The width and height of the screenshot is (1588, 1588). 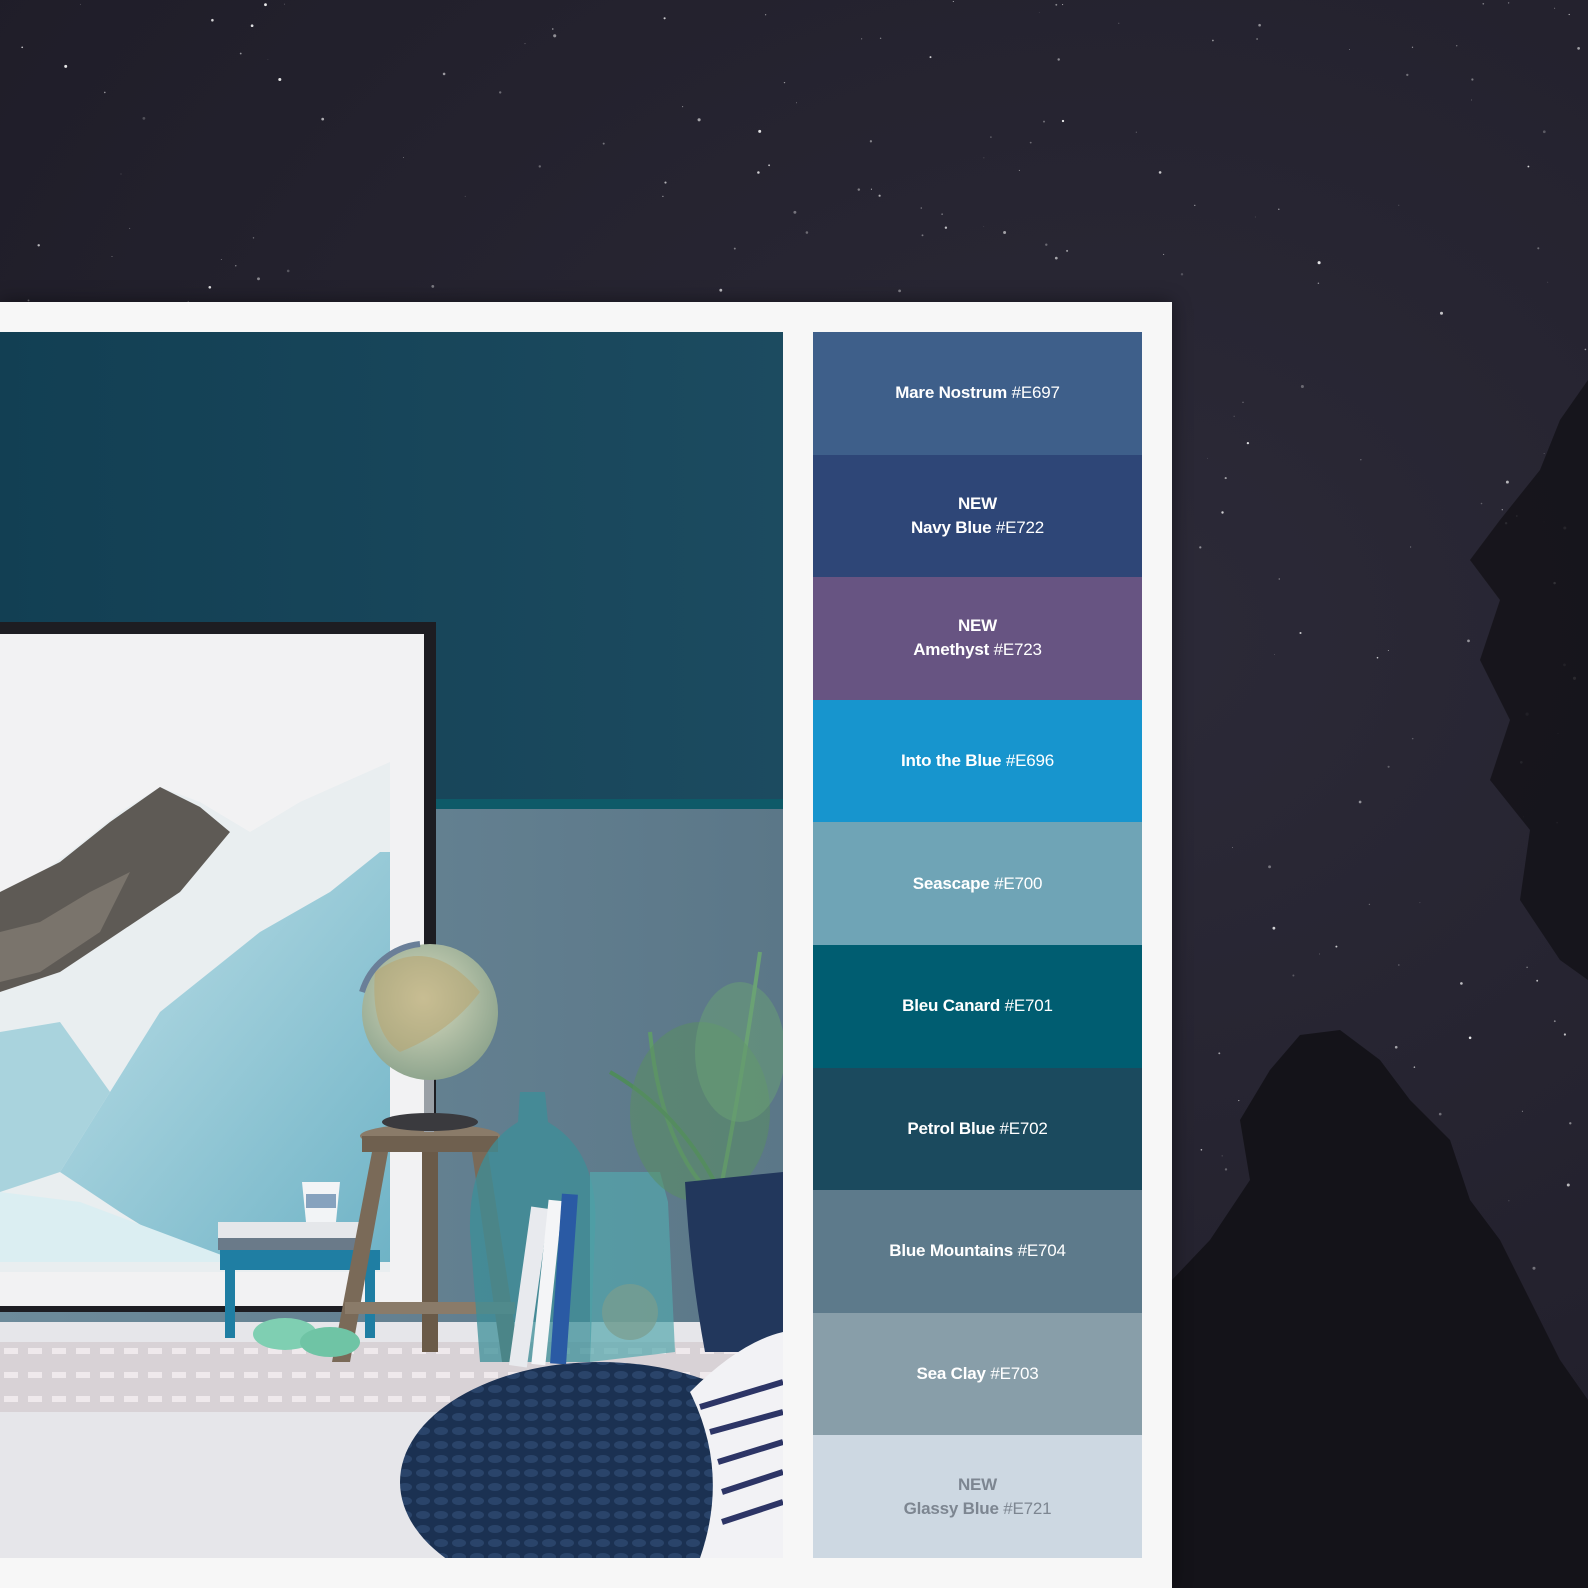 What do you see at coordinates (1030, 761) in the screenshot?
I see `swatch-code: #E696` at bounding box center [1030, 761].